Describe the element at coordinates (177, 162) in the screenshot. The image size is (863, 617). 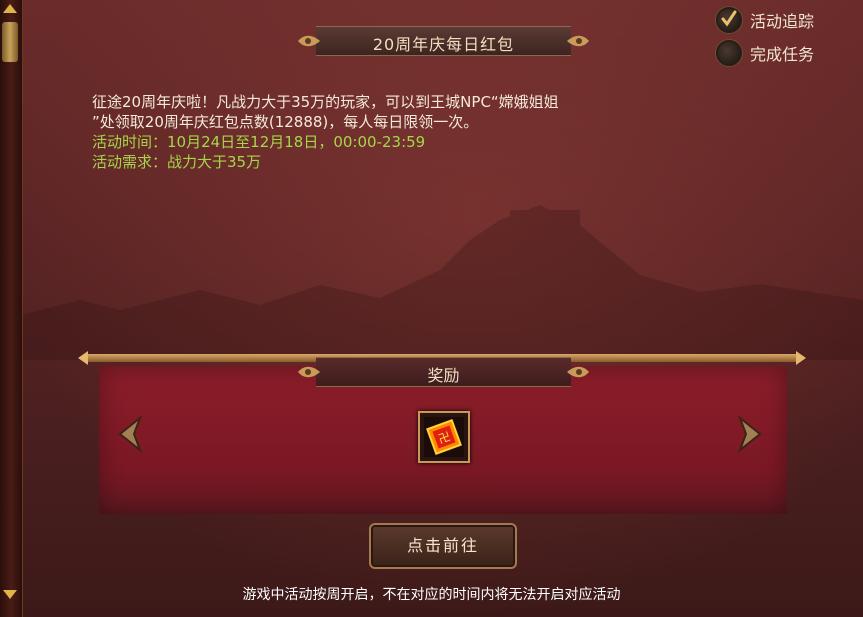
I see `event-requirement: 活动需求：战力大于35万` at that location.